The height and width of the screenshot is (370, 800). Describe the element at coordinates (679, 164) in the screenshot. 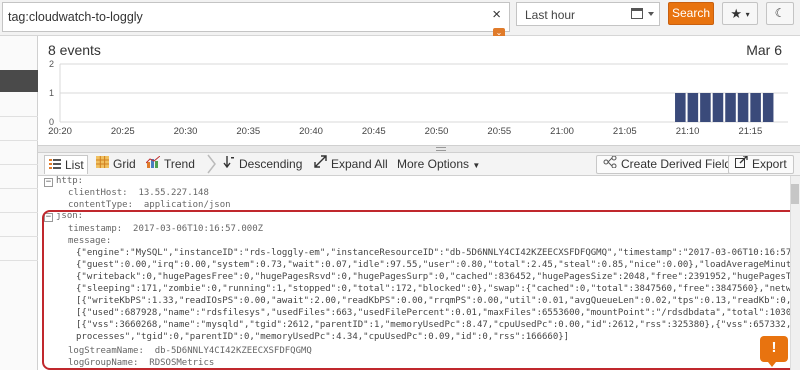

I see `create-derived-fields-label: Create Derived Fields` at that location.